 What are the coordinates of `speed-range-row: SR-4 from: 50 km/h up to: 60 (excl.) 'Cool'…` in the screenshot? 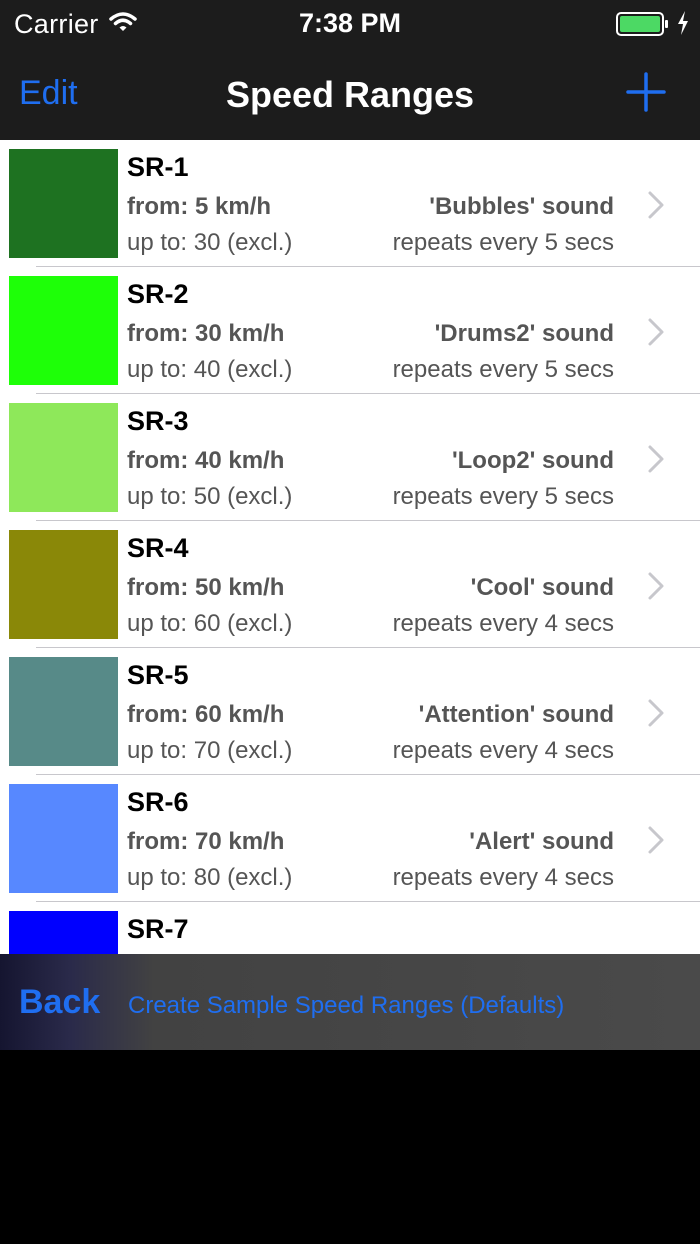 It's located at (350, 584).